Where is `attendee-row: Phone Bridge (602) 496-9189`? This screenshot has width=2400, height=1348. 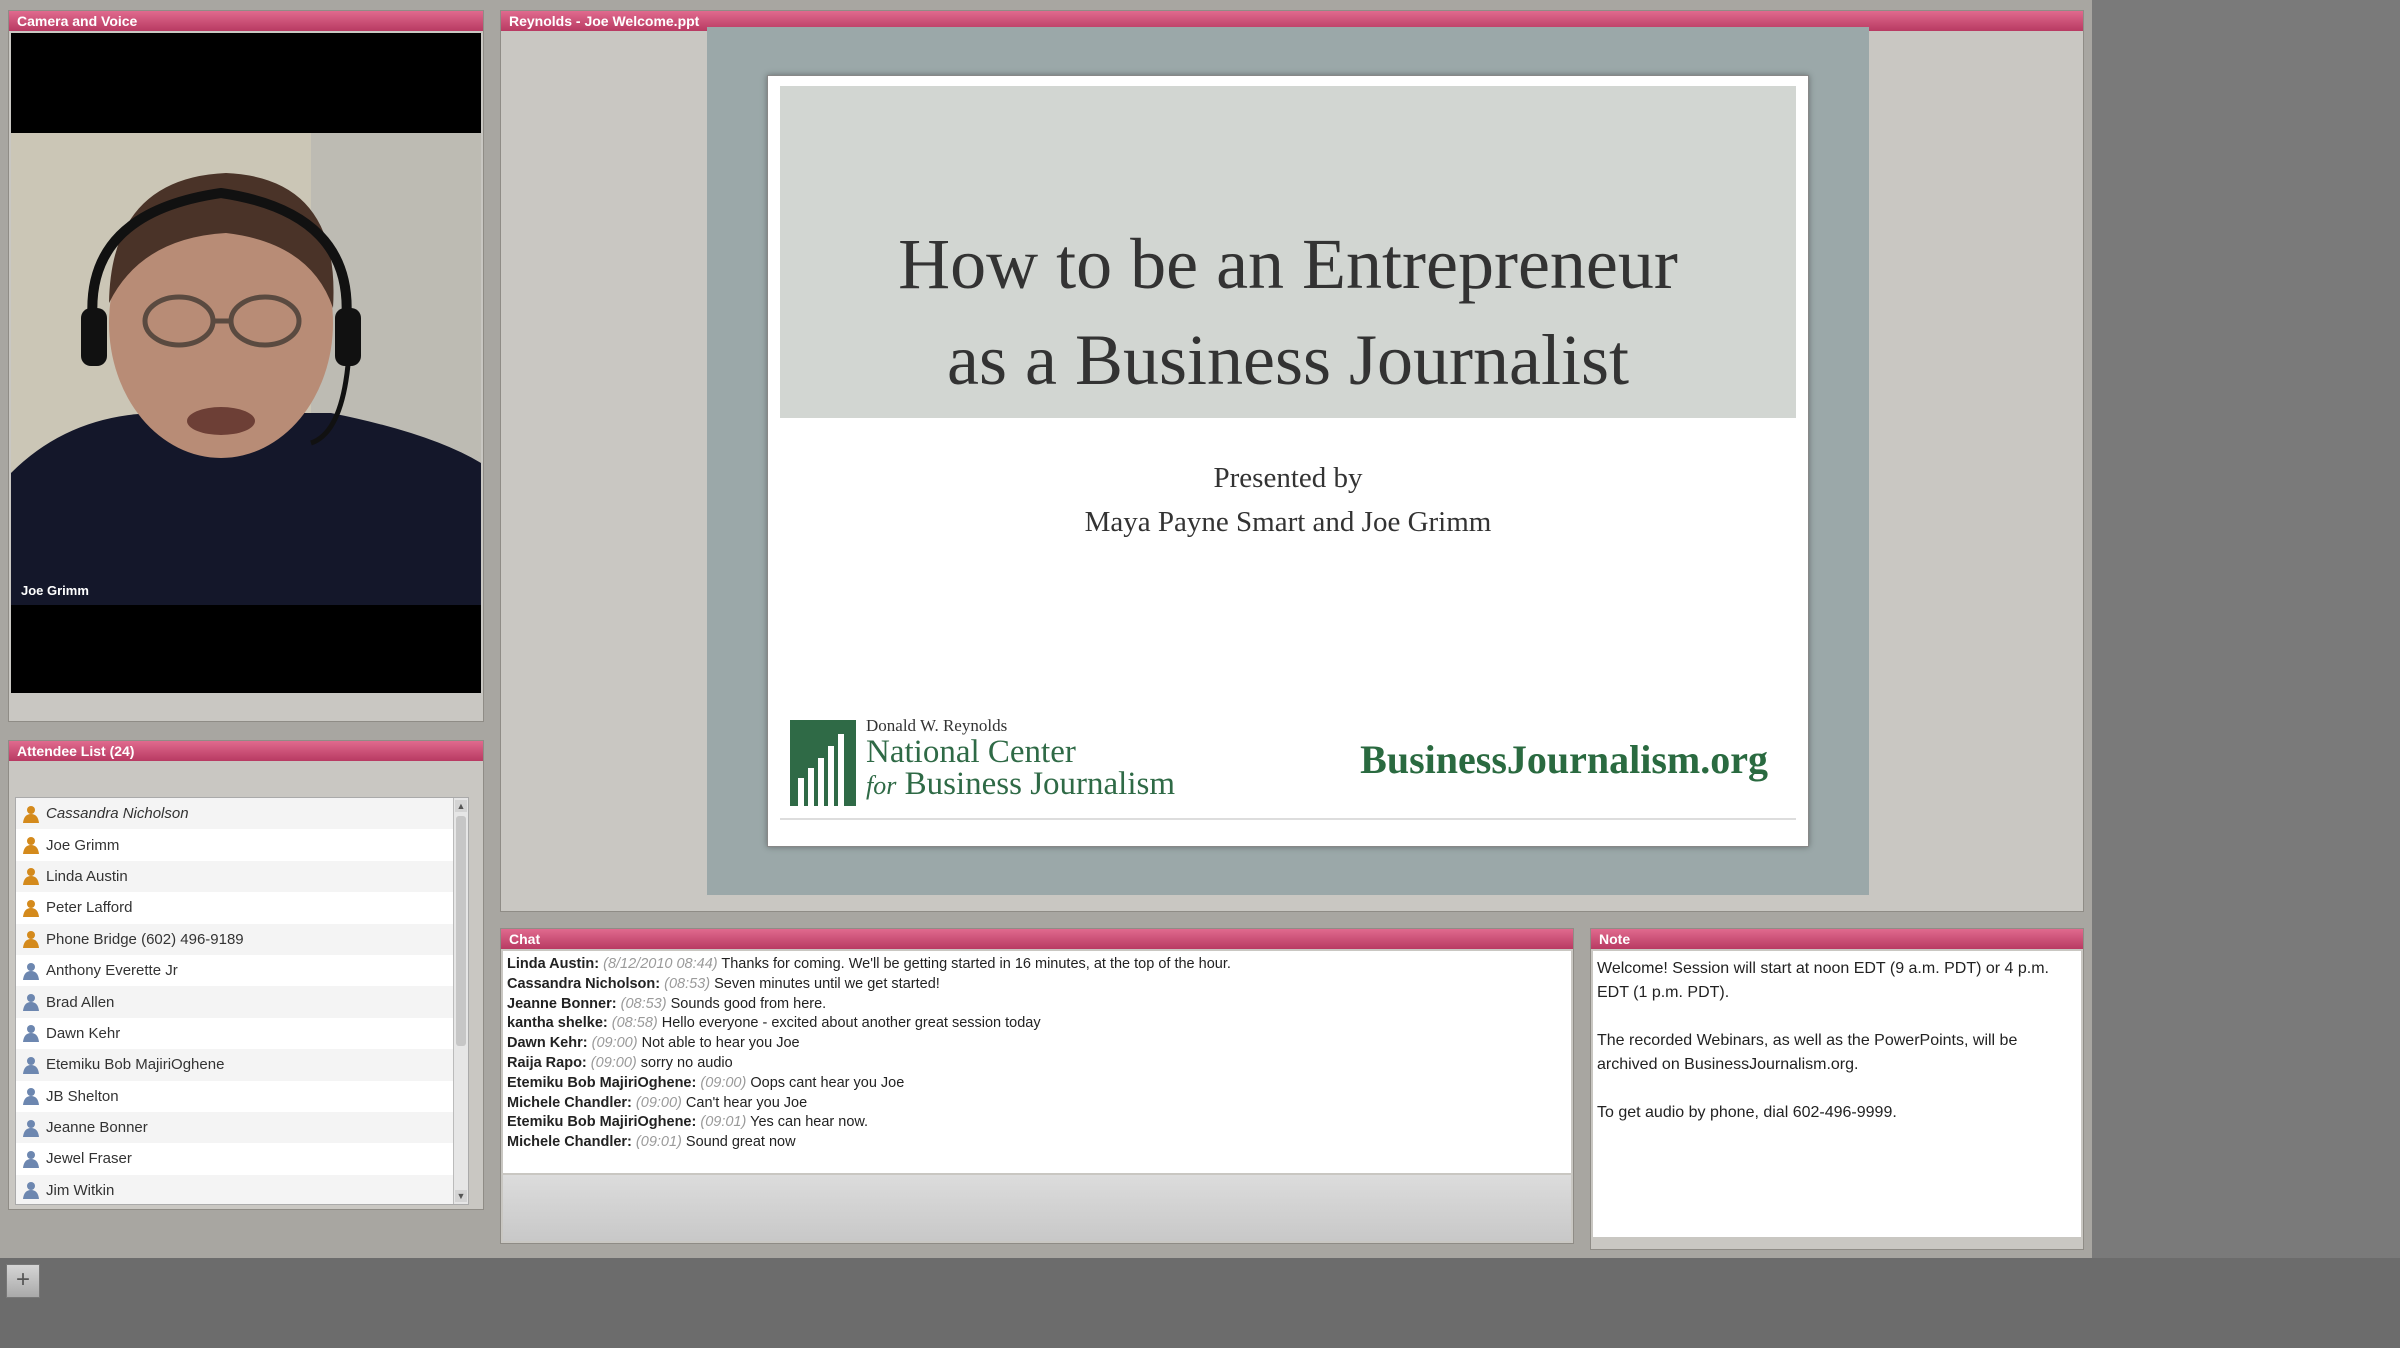 attendee-row: Phone Bridge (602) 496-9189 is located at coordinates (242, 939).